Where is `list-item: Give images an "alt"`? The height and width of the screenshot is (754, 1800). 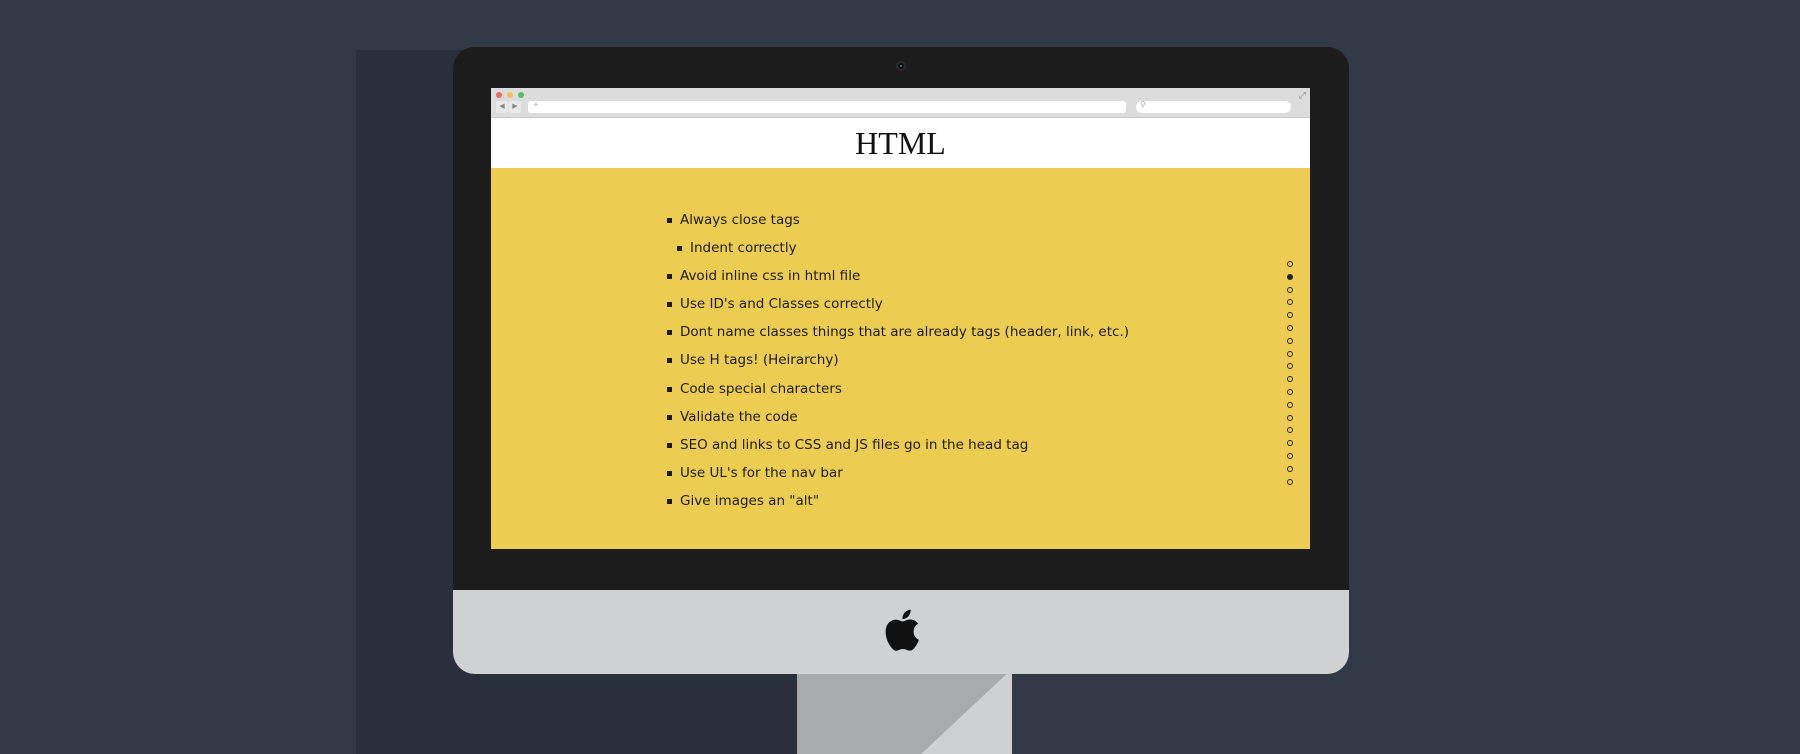
list-item: Give images an "alt" is located at coordinates (898, 501).